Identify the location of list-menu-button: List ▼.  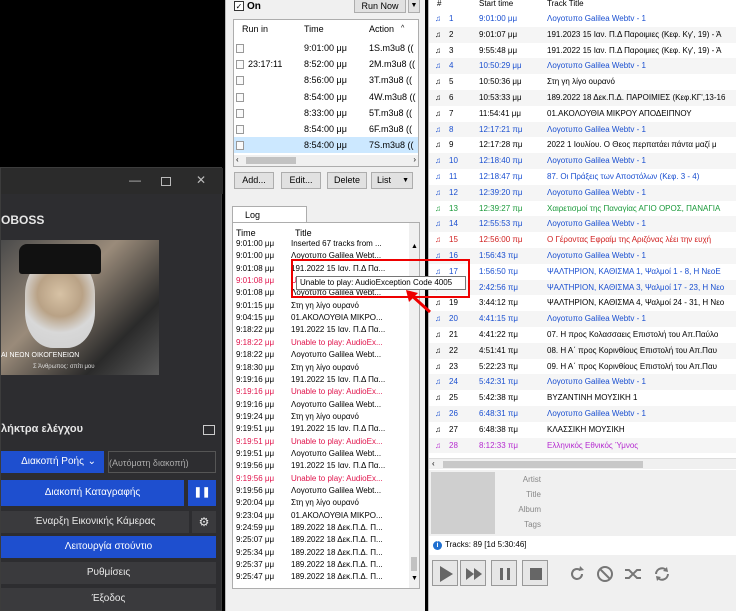
(392, 180).